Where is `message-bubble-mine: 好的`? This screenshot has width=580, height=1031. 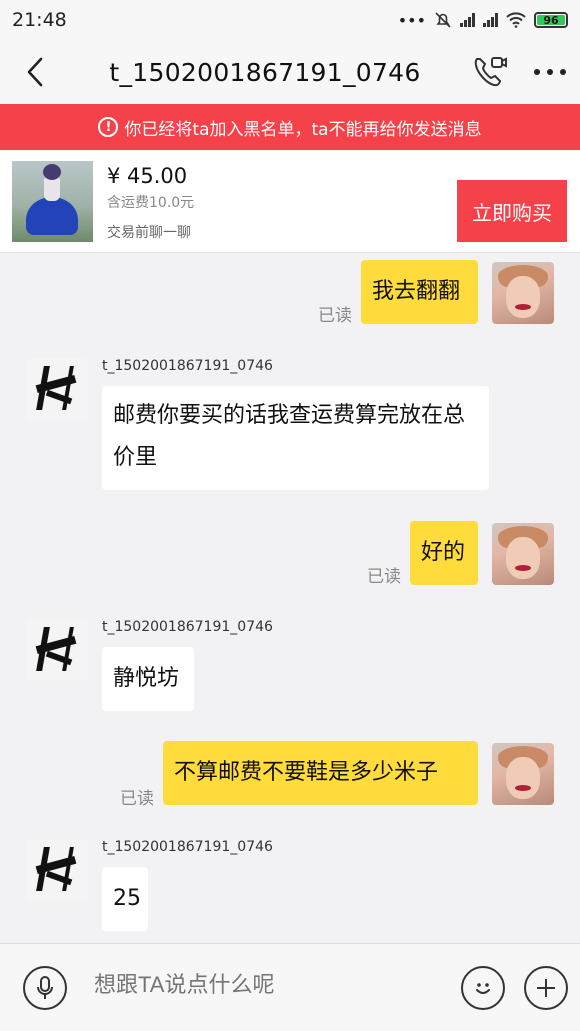
message-bubble-mine: 好的 is located at coordinates (444, 553).